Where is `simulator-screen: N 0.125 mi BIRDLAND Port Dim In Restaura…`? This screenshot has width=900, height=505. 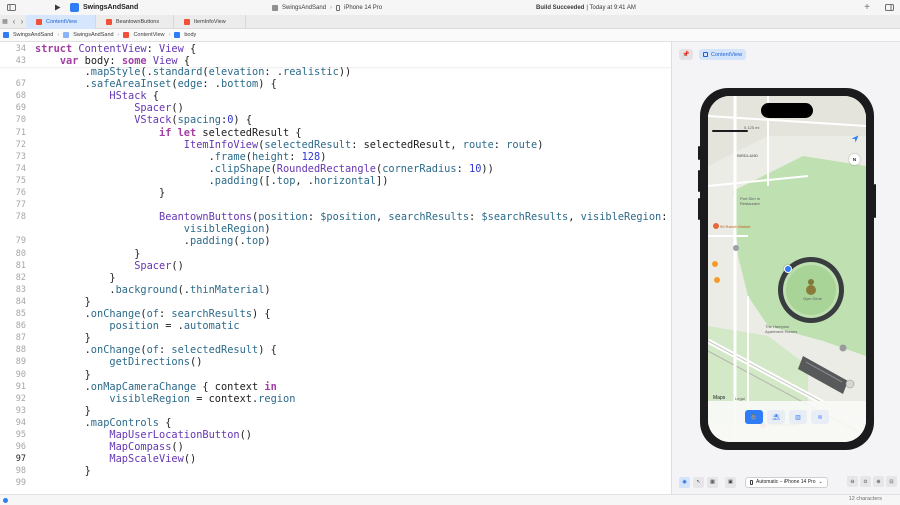
simulator-screen: N 0.125 mi BIRDLAND Port Dim In Restaura… is located at coordinates (787, 269).